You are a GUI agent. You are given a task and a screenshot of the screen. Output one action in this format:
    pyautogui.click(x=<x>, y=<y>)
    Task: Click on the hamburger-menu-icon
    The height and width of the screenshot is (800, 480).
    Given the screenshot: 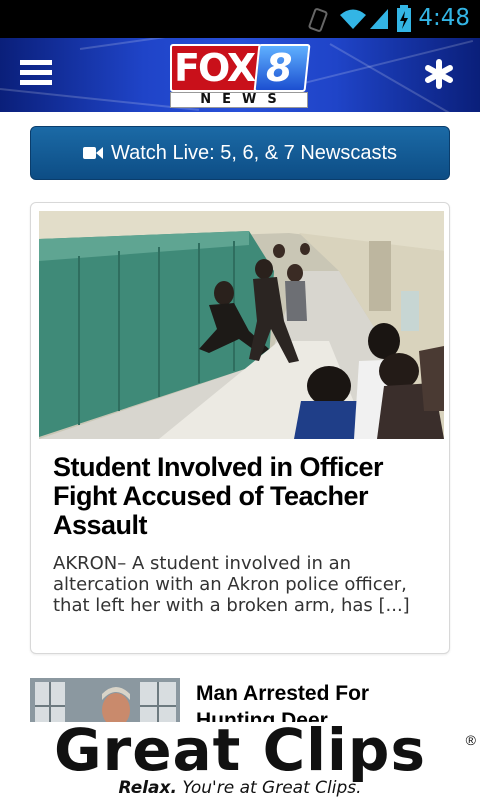 What is the action you would take?
    pyautogui.click(x=36, y=75)
    